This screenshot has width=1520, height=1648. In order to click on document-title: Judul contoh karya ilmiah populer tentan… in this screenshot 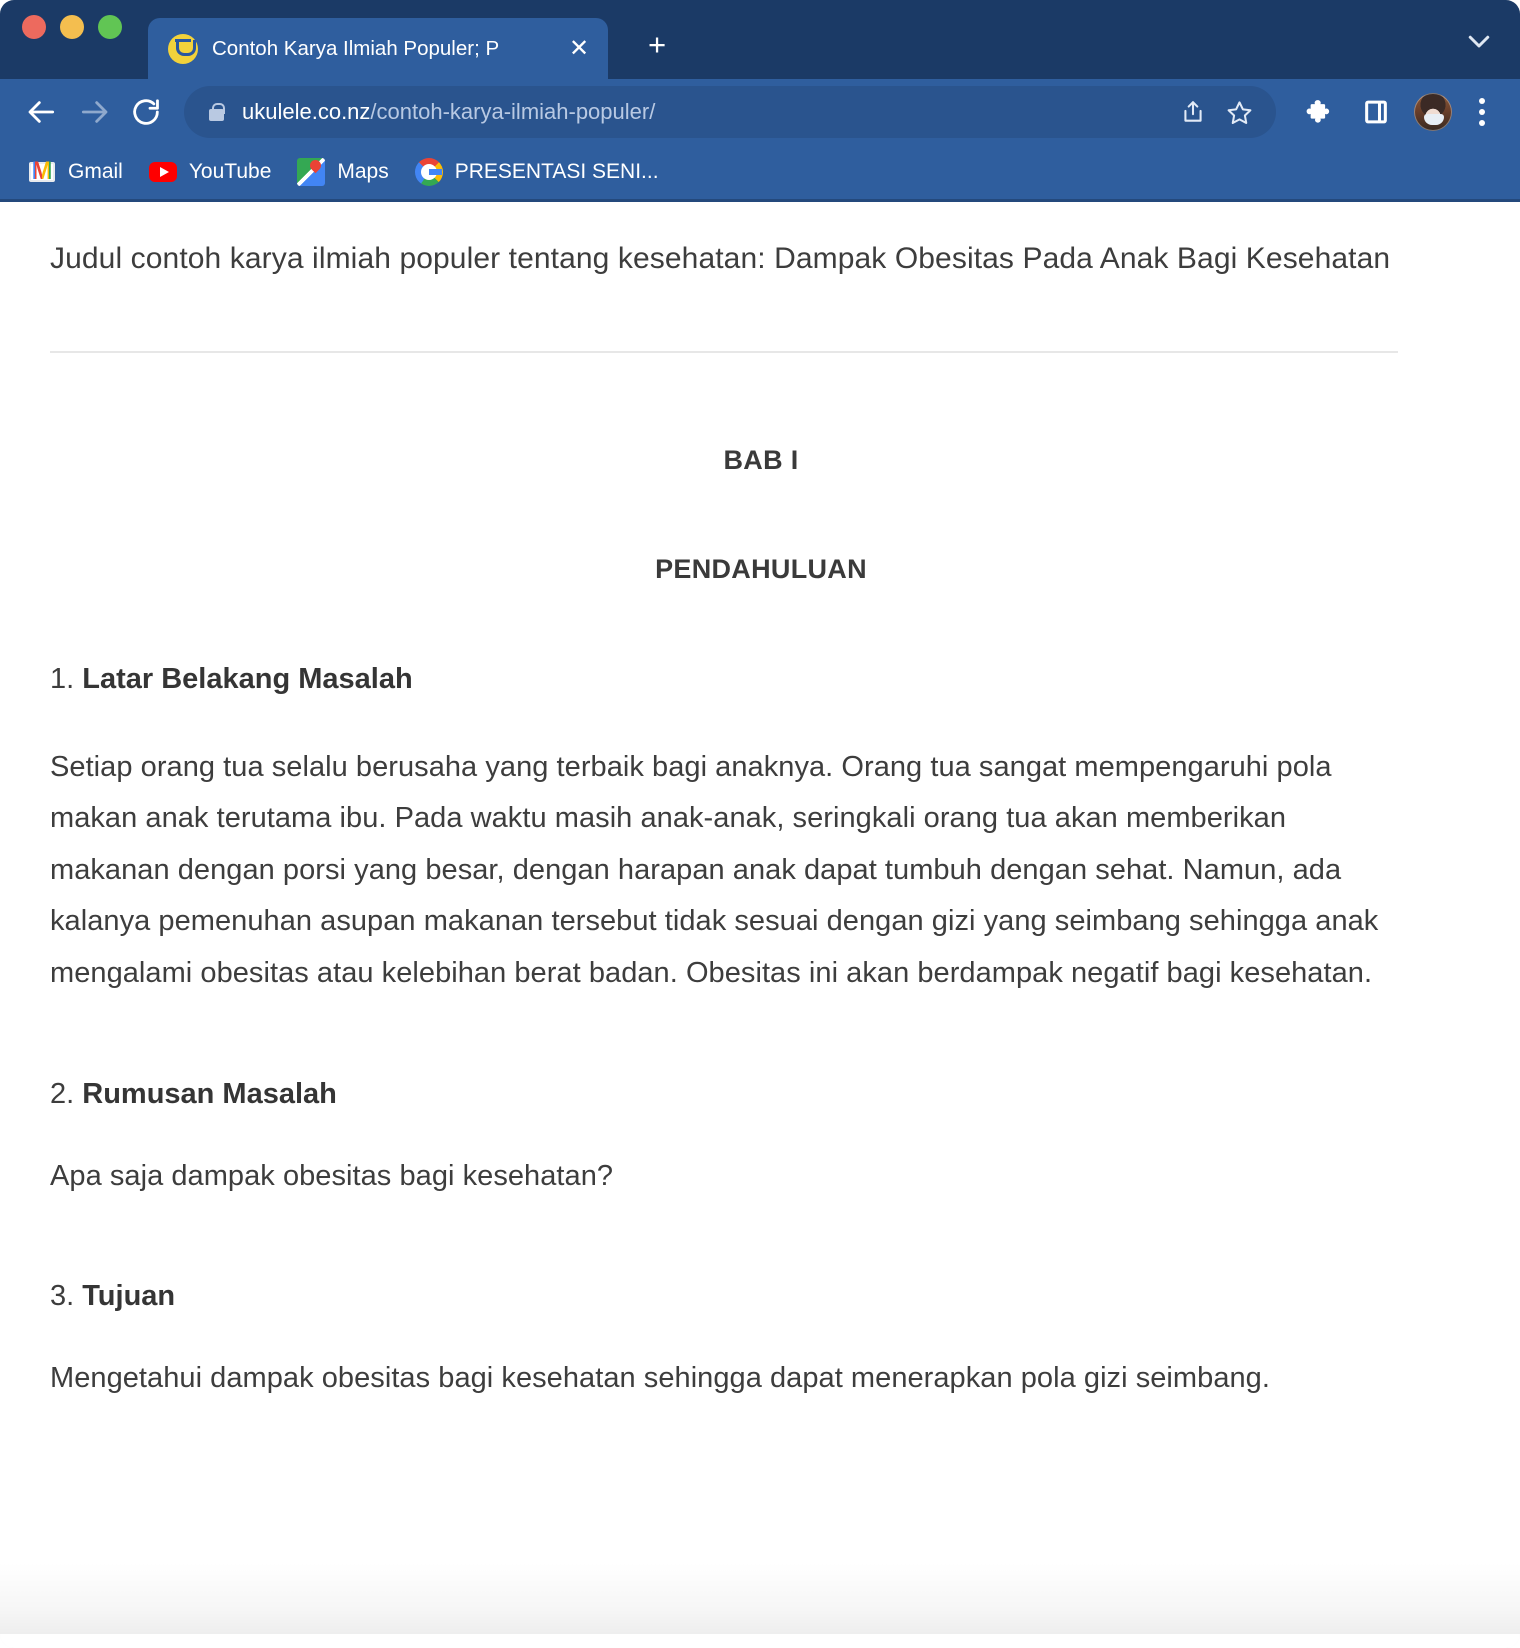, I will do `click(720, 258)`.